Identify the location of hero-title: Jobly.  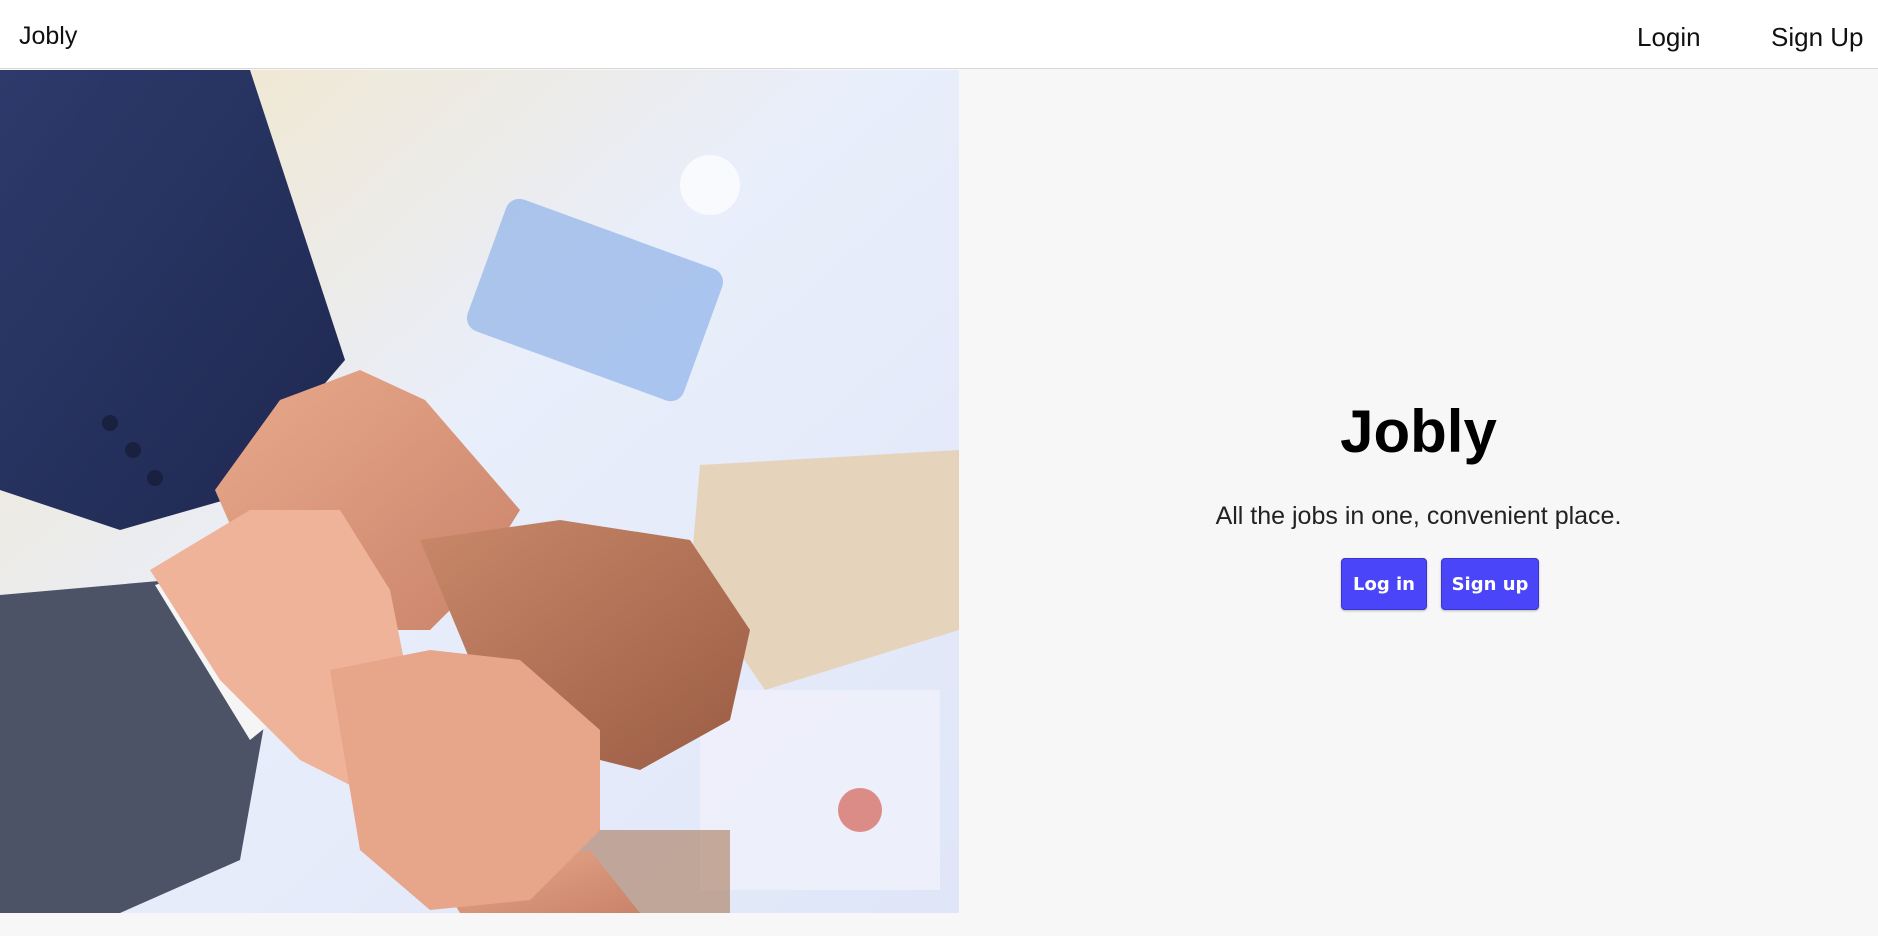
(1418, 431).